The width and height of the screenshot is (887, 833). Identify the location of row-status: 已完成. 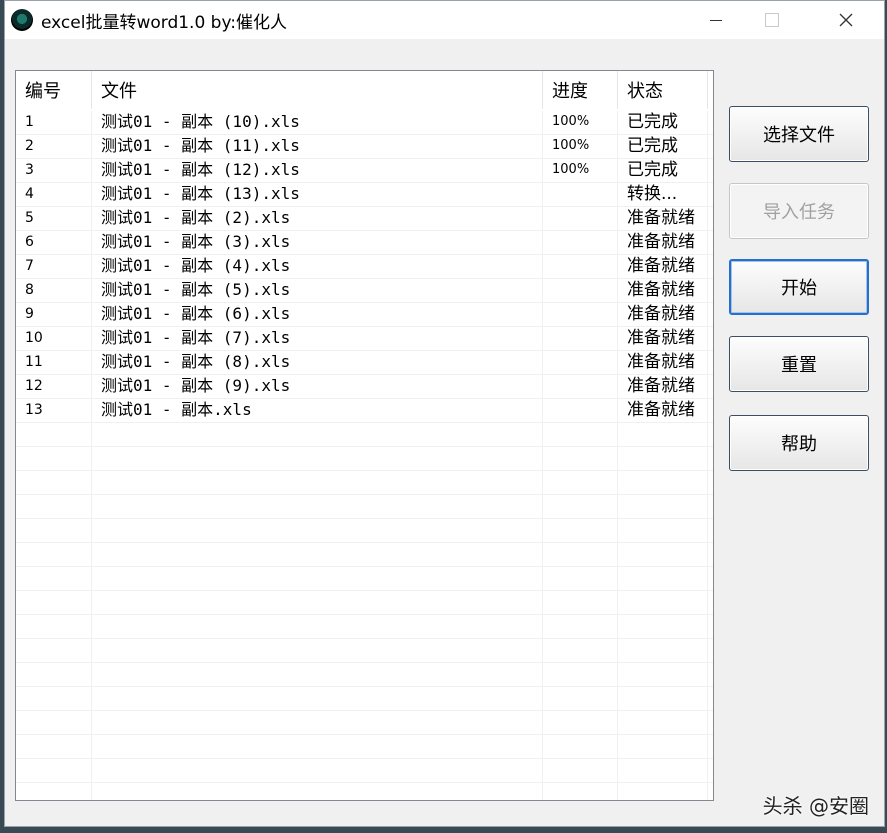
(663, 147).